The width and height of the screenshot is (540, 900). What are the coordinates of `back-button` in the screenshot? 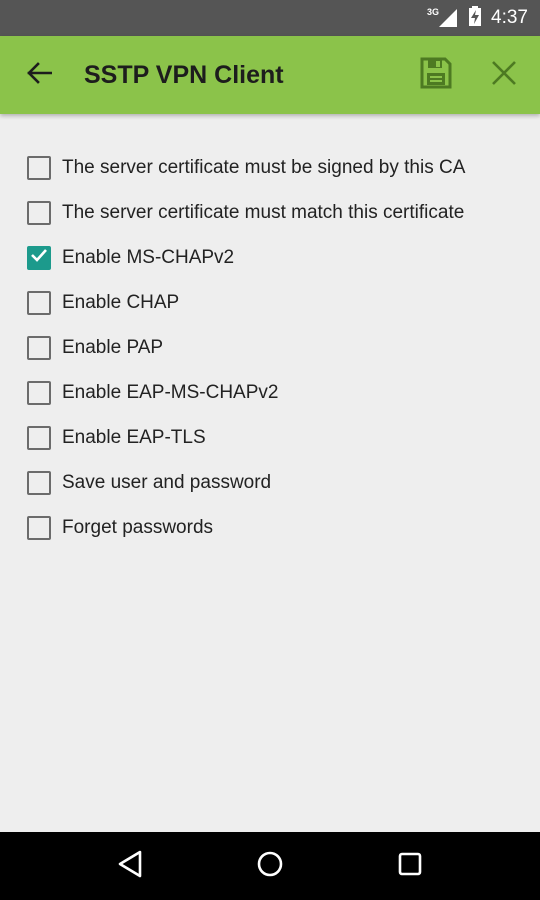 It's located at (39, 75).